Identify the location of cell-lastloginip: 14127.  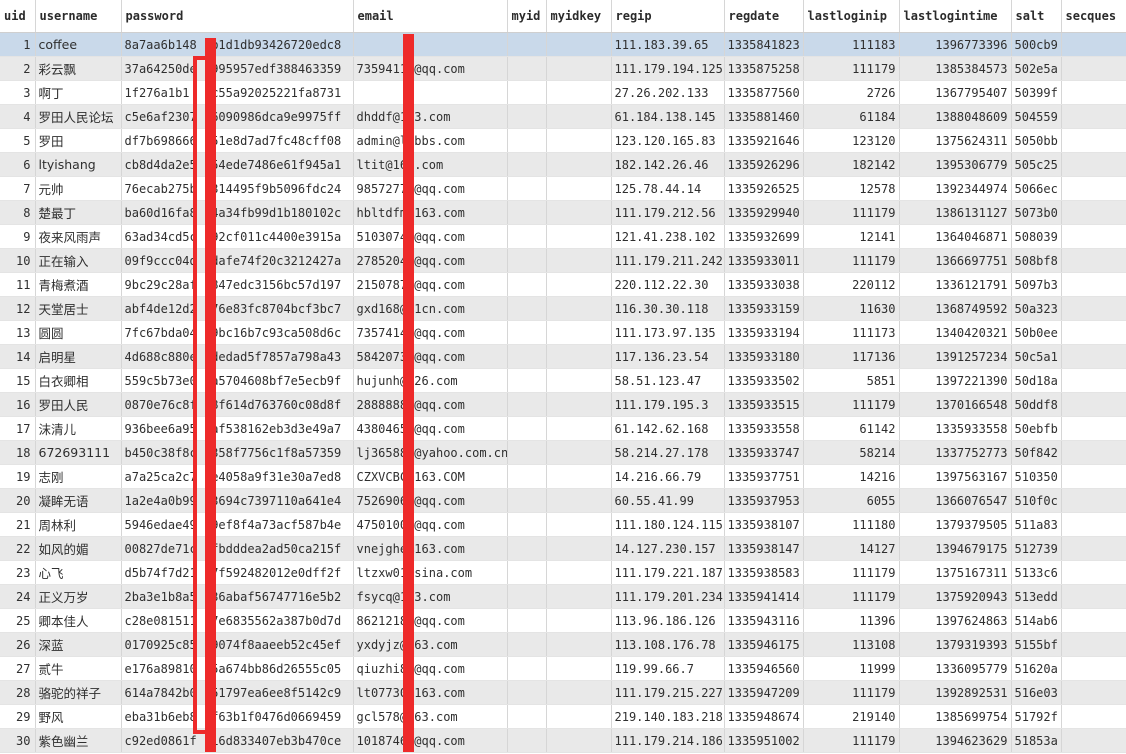
(851, 548).